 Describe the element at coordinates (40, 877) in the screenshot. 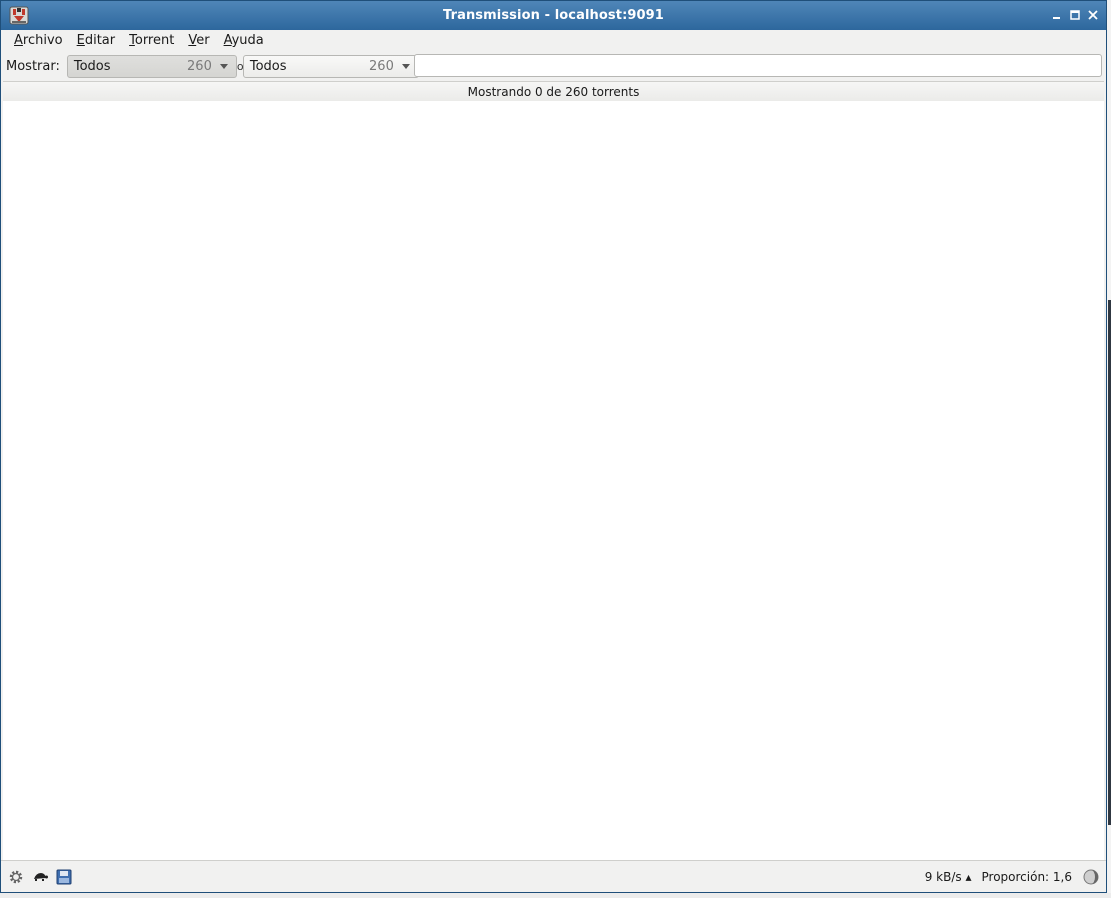

I see `turtle-icon` at that location.